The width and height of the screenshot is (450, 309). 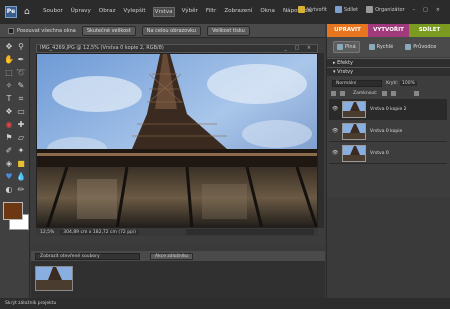 What do you see at coordinates (338, 9) in the screenshot?
I see `share-icon` at bounding box center [338, 9].